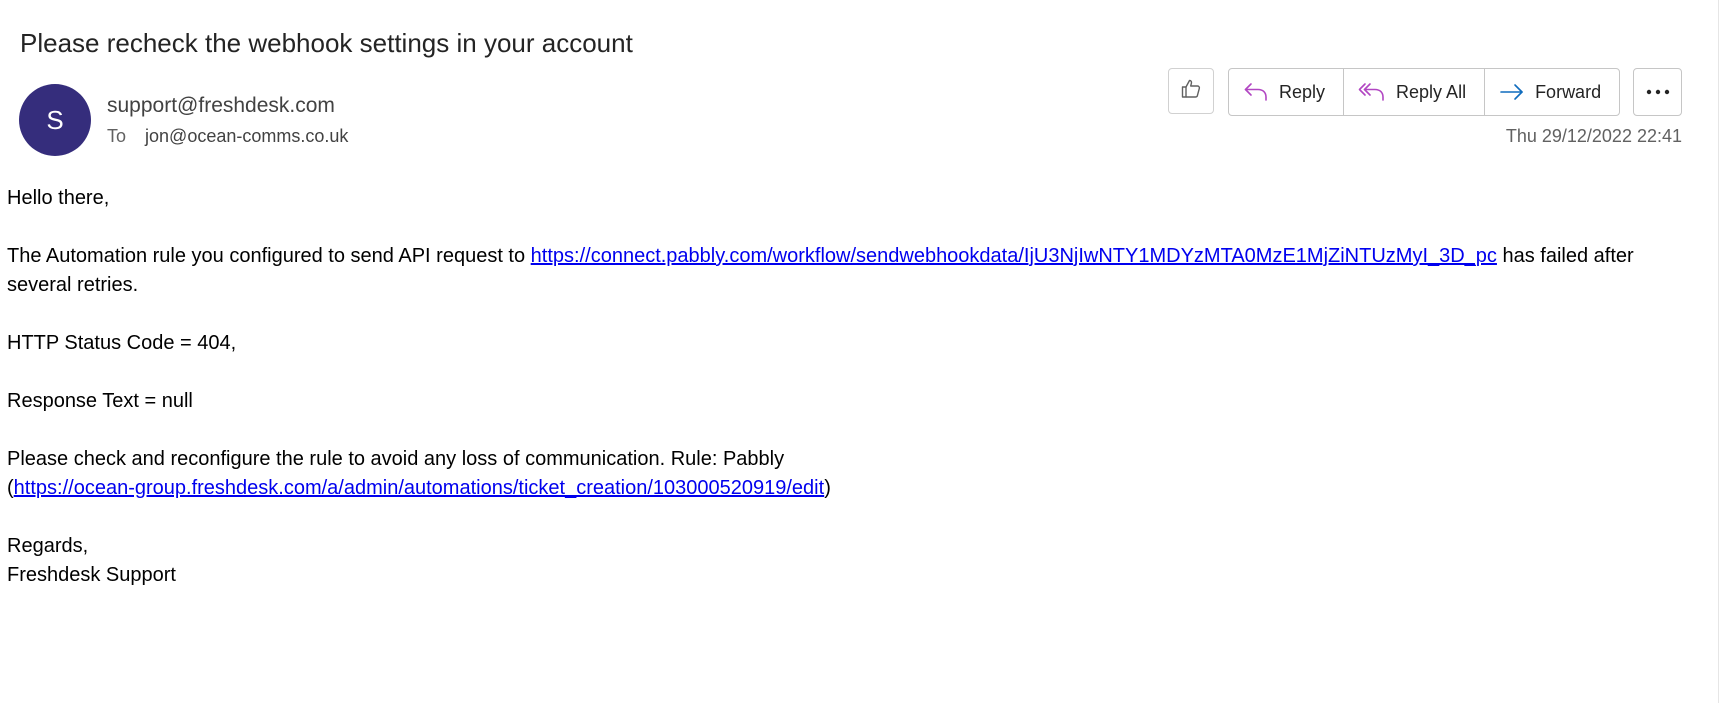  What do you see at coordinates (100, 401) in the screenshot?
I see `body-response-text: Response Text = null` at bounding box center [100, 401].